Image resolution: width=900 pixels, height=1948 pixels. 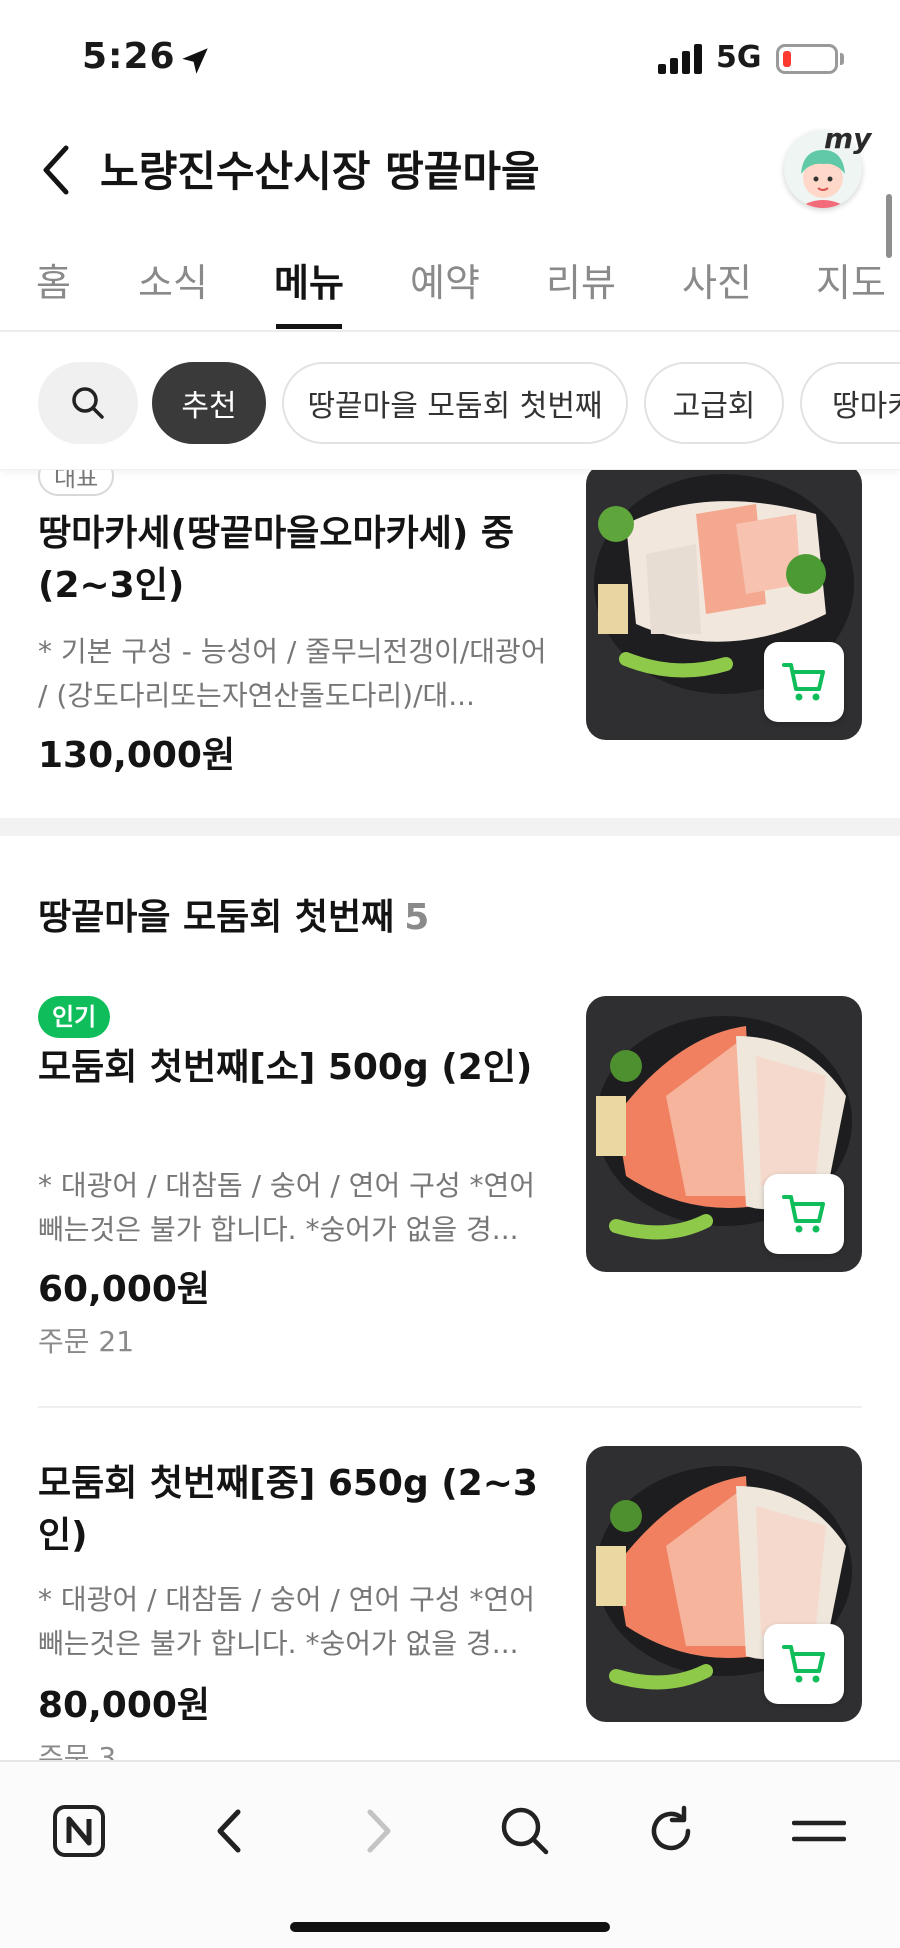 I want to click on browser-toolbar, so click(x=450, y=1854).